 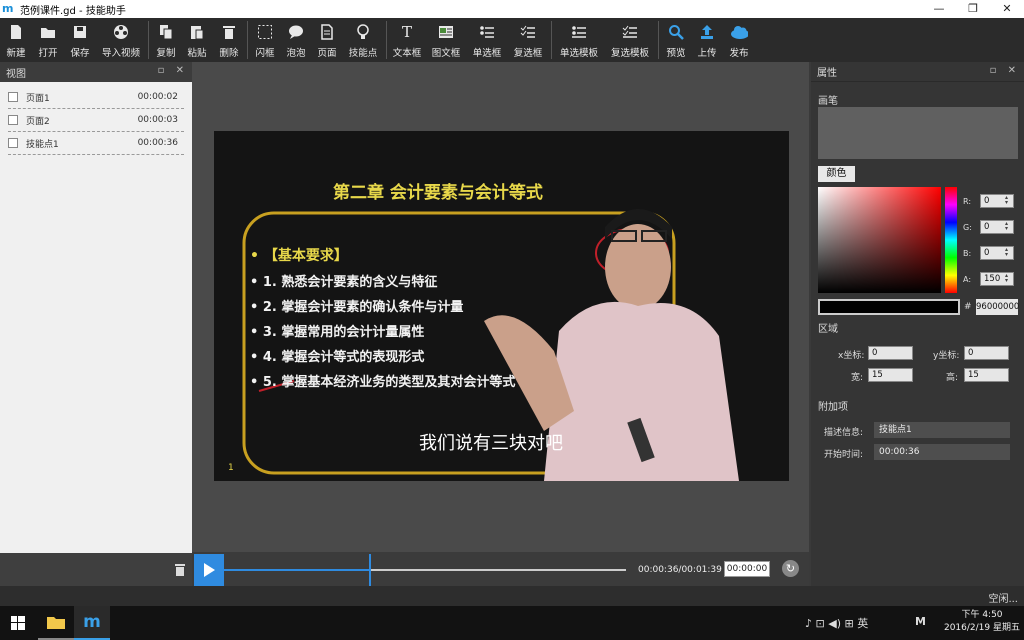 I want to click on start-time-label: 开始时间:, so click(x=844, y=455).